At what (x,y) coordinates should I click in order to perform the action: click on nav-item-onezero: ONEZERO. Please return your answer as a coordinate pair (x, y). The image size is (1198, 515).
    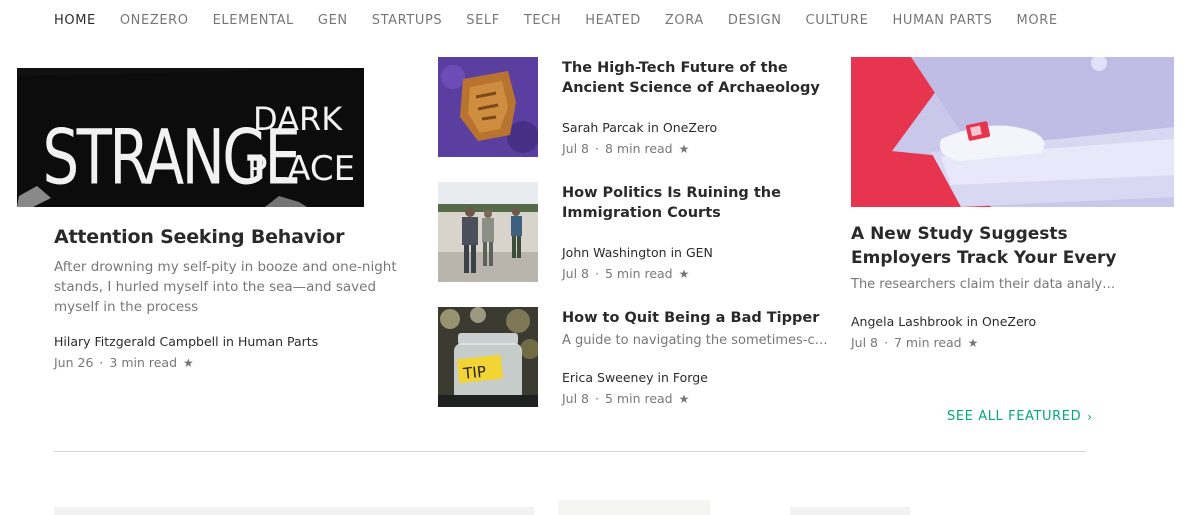
    Looking at the image, I should click on (154, 20).